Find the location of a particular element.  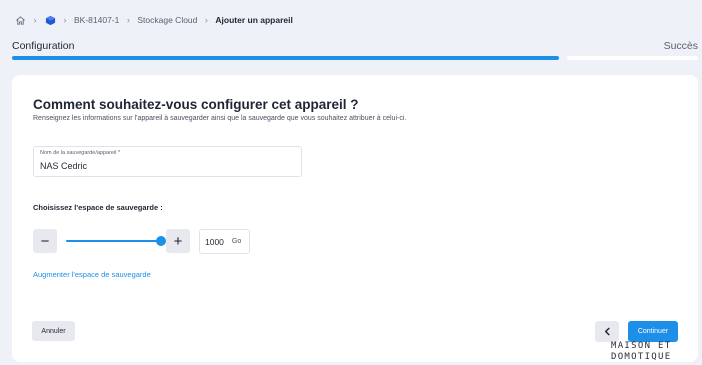

cancel-button: Annuler is located at coordinates (53, 331).